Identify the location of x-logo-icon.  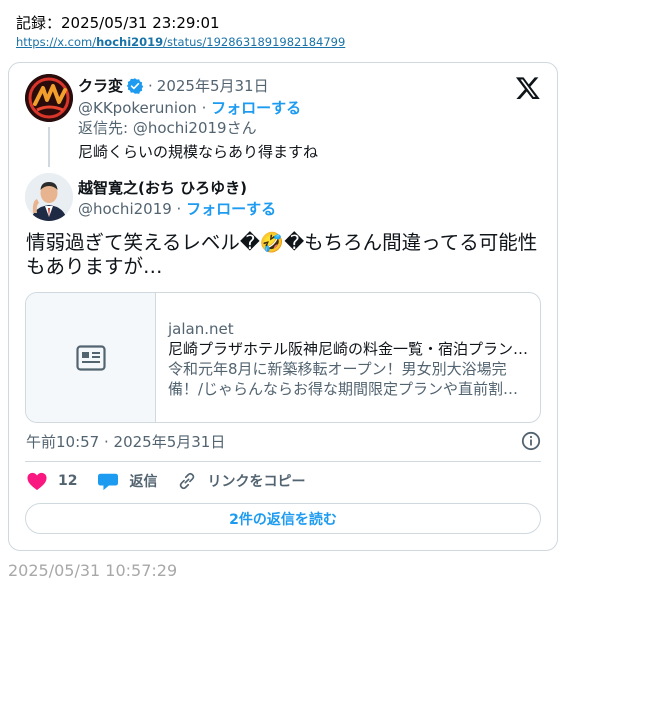
(528, 88).